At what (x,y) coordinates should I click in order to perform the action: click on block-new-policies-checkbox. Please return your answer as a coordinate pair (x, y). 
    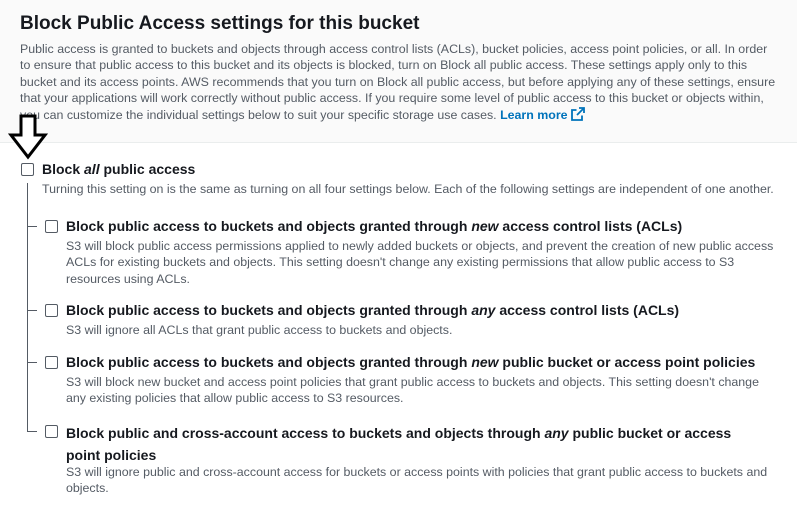
    Looking at the image, I should click on (51, 362).